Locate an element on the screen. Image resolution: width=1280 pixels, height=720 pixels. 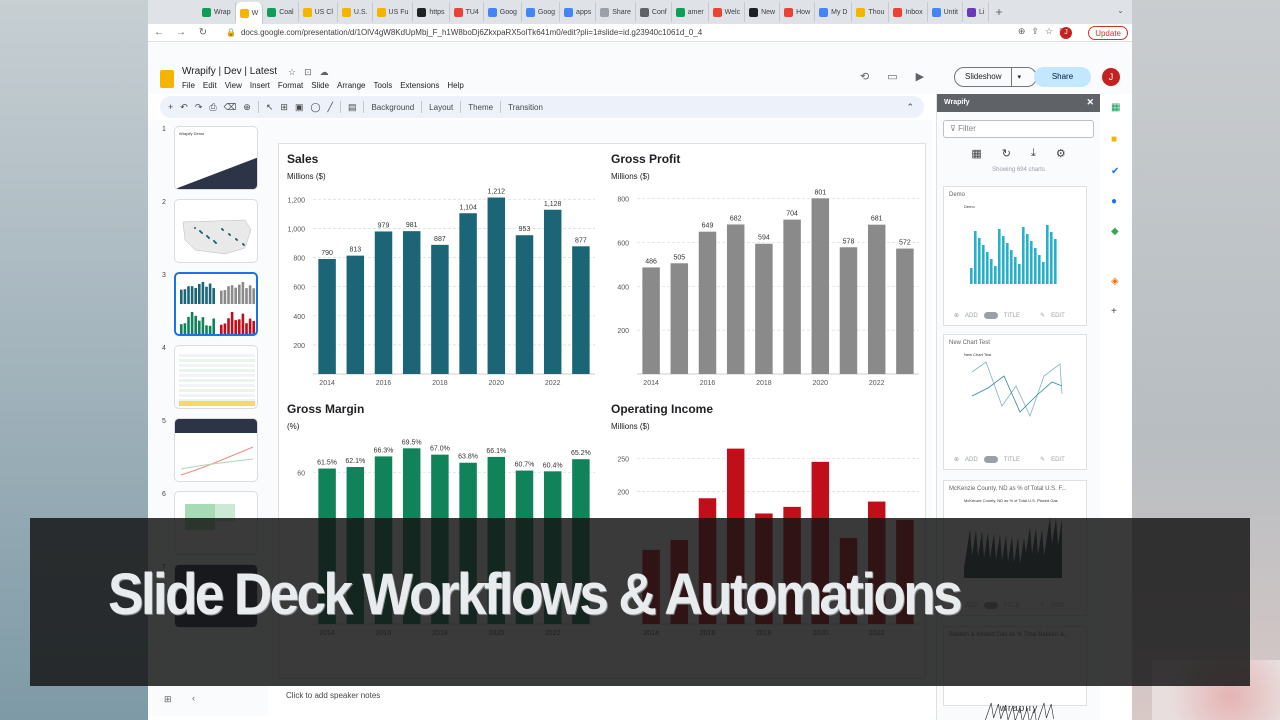
tasks-icon: ✔ is located at coordinates (1115, 171).